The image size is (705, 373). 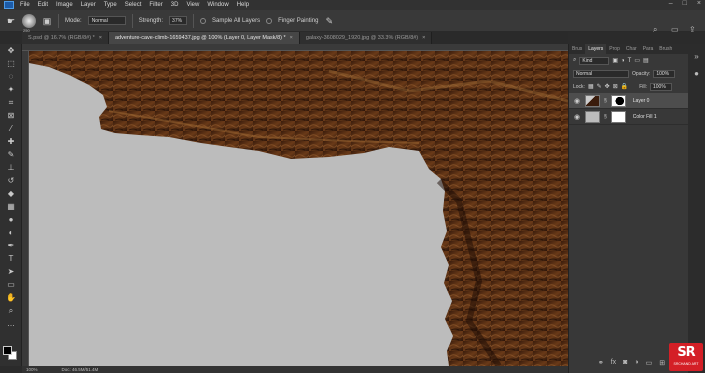 I want to click on divider, so click(x=132, y=20).